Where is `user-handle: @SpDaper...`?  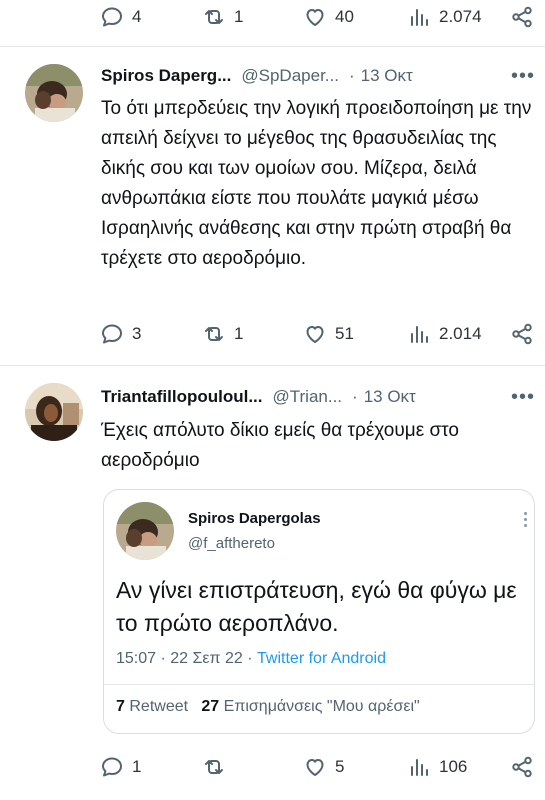 user-handle: @SpDaper... is located at coordinates (290, 76).